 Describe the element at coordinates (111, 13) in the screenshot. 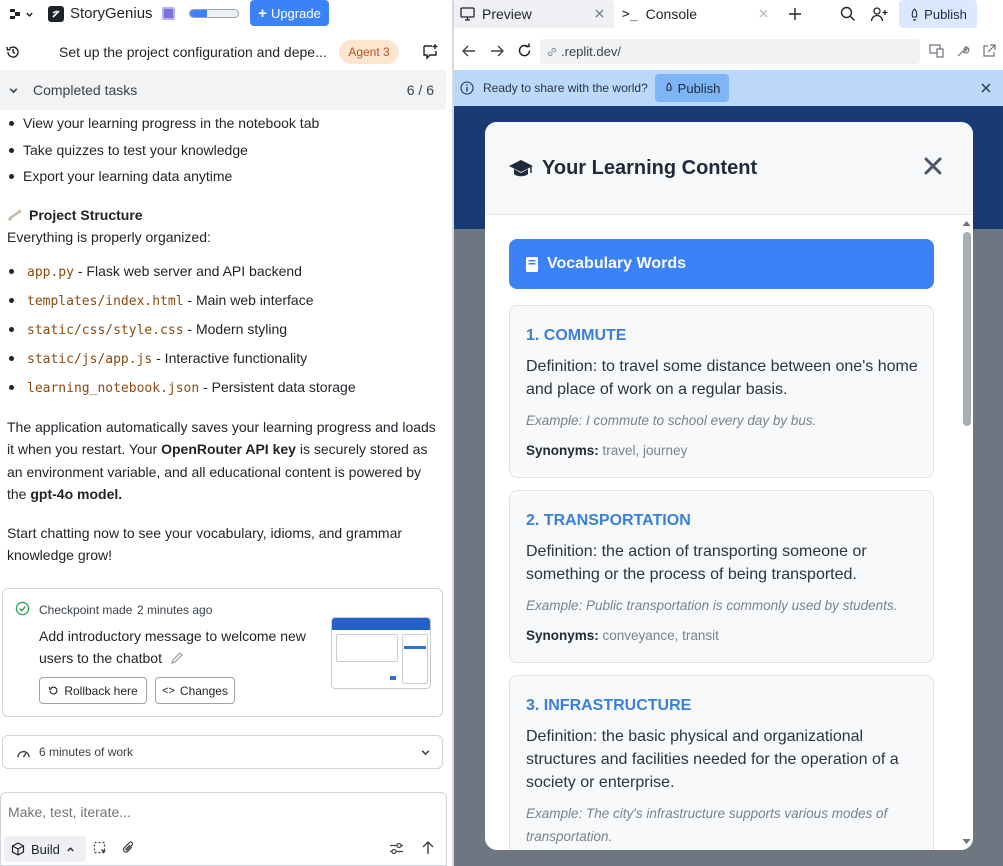

I see `project-name: StoryGenius` at that location.